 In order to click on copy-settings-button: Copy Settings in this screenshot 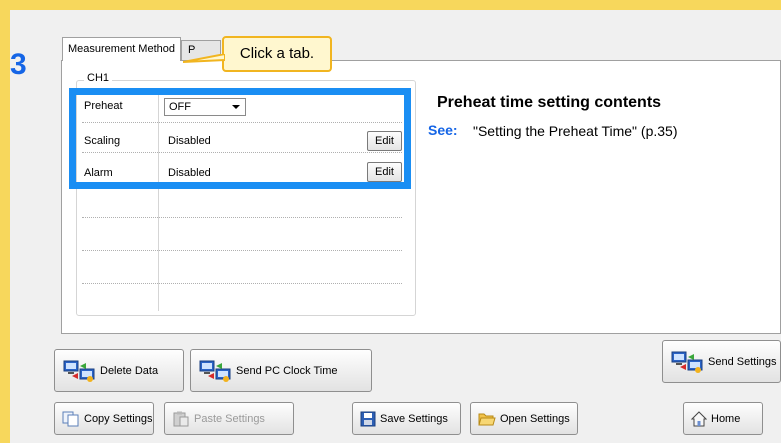, I will do `click(104, 418)`.